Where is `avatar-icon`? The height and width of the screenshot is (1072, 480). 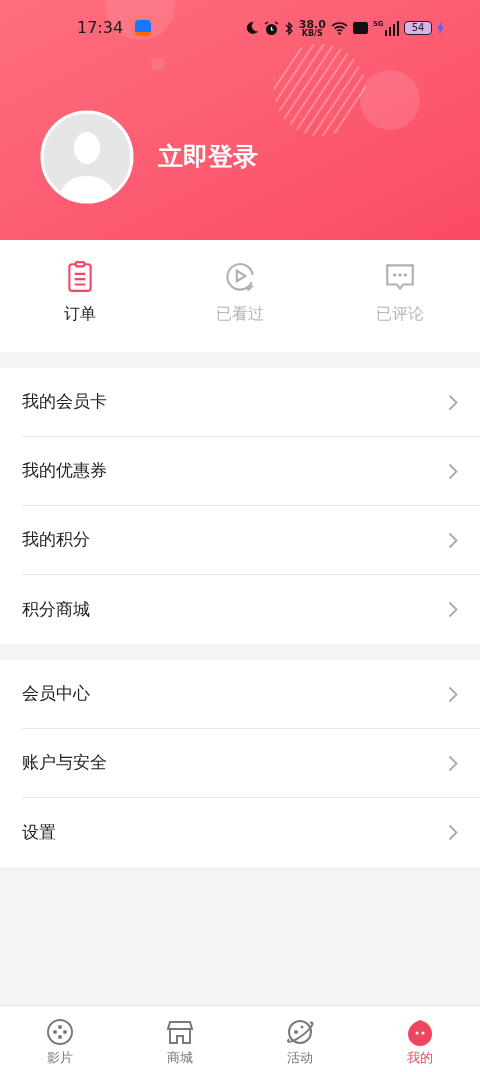 avatar-icon is located at coordinates (87, 157).